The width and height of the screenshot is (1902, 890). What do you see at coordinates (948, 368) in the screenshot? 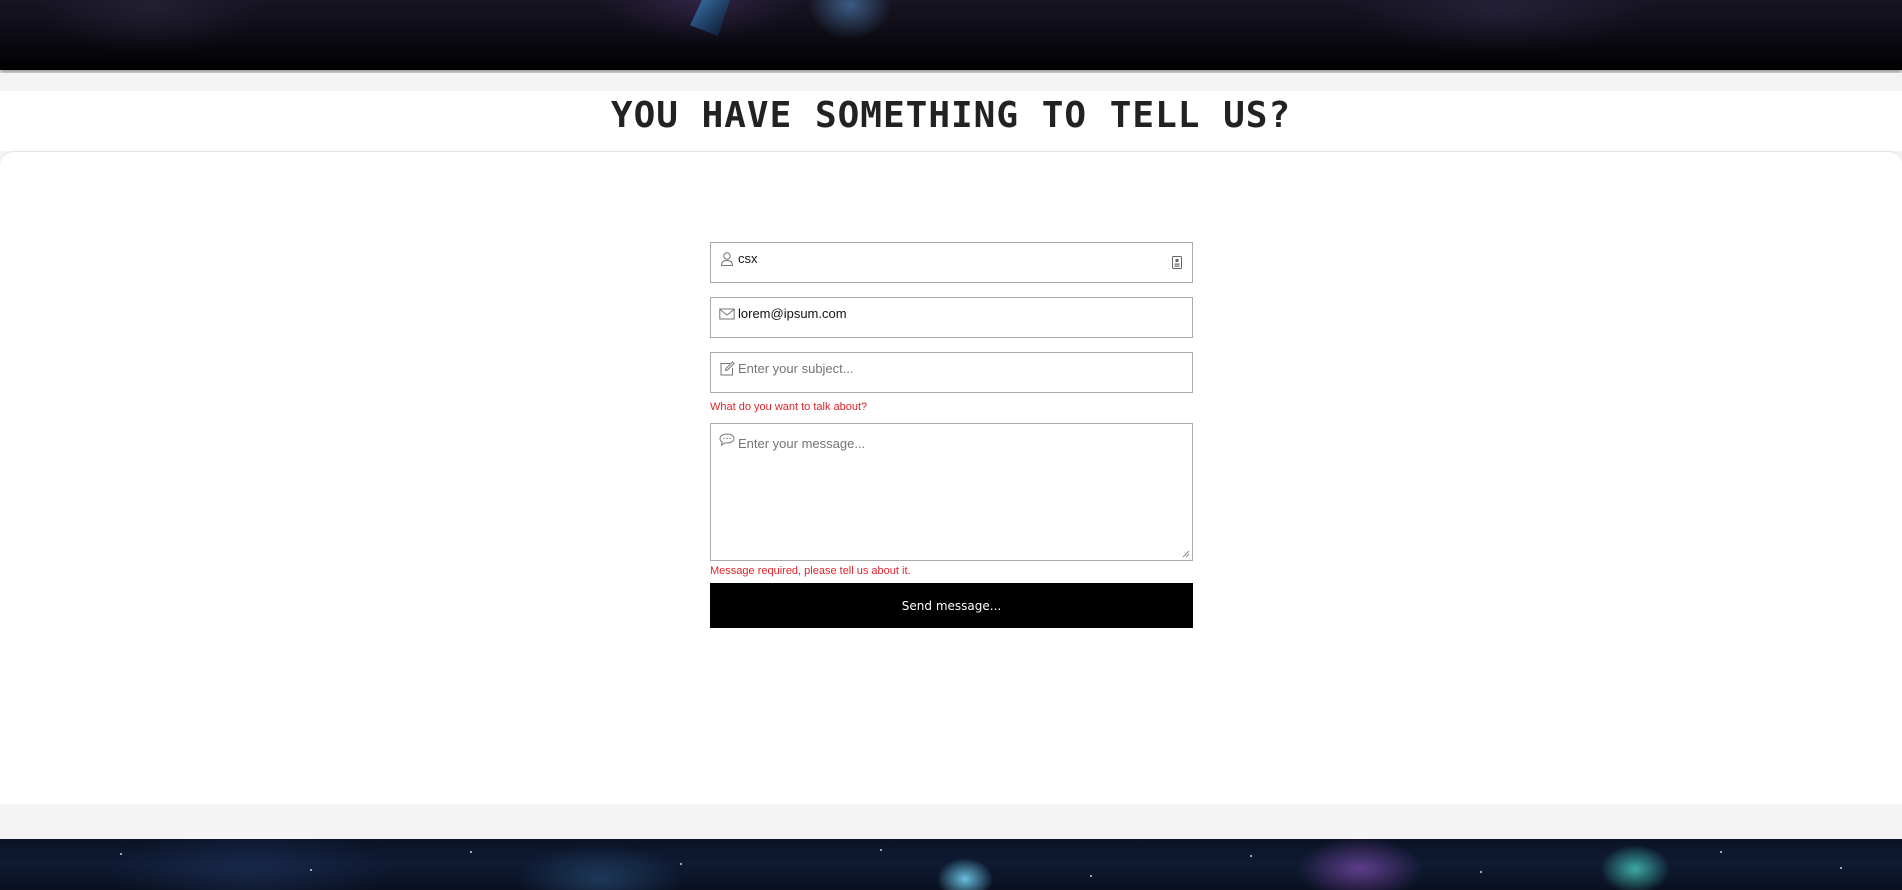
I see `subject-input` at bounding box center [948, 368].